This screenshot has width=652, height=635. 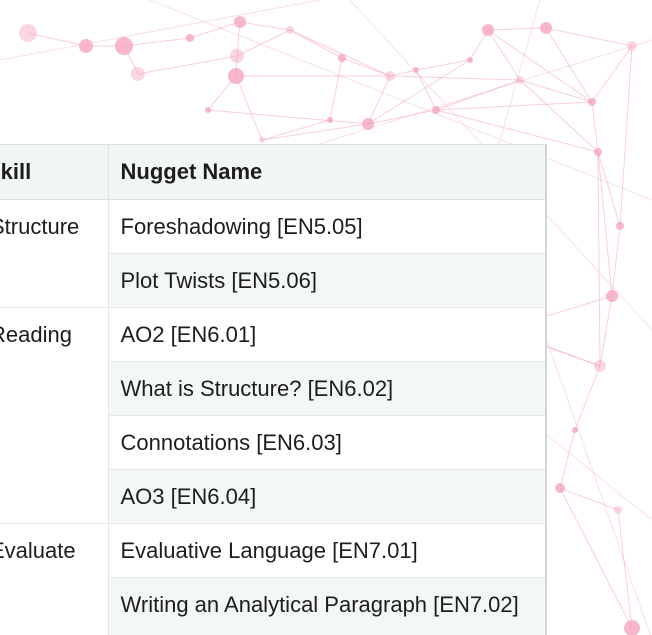 What do you see at coordinates (269, 550) in the screenshot?
I see `nugget-label: Evaluative Language [EN7.01]` at bounding box center [269, 550].